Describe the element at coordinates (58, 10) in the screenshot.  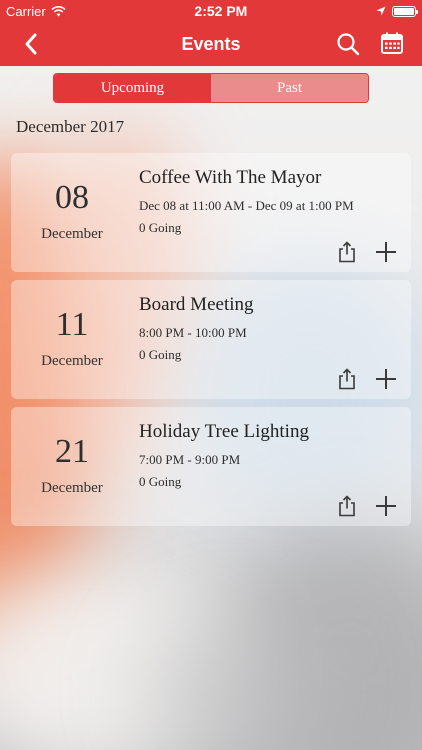
I see `wifi-icon` at that location.